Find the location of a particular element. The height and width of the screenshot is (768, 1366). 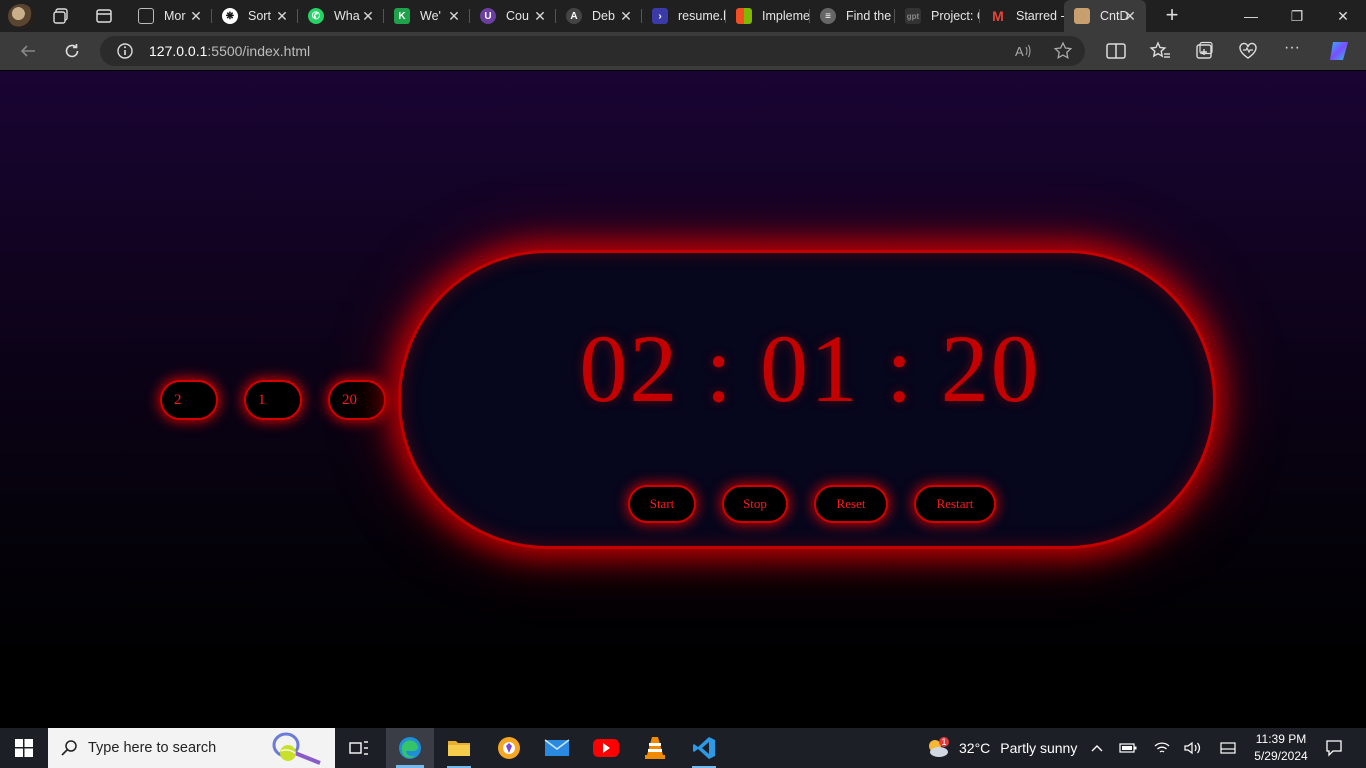

browser-tab: ✆ Wha ✕ is located at coordinates (341, 16).